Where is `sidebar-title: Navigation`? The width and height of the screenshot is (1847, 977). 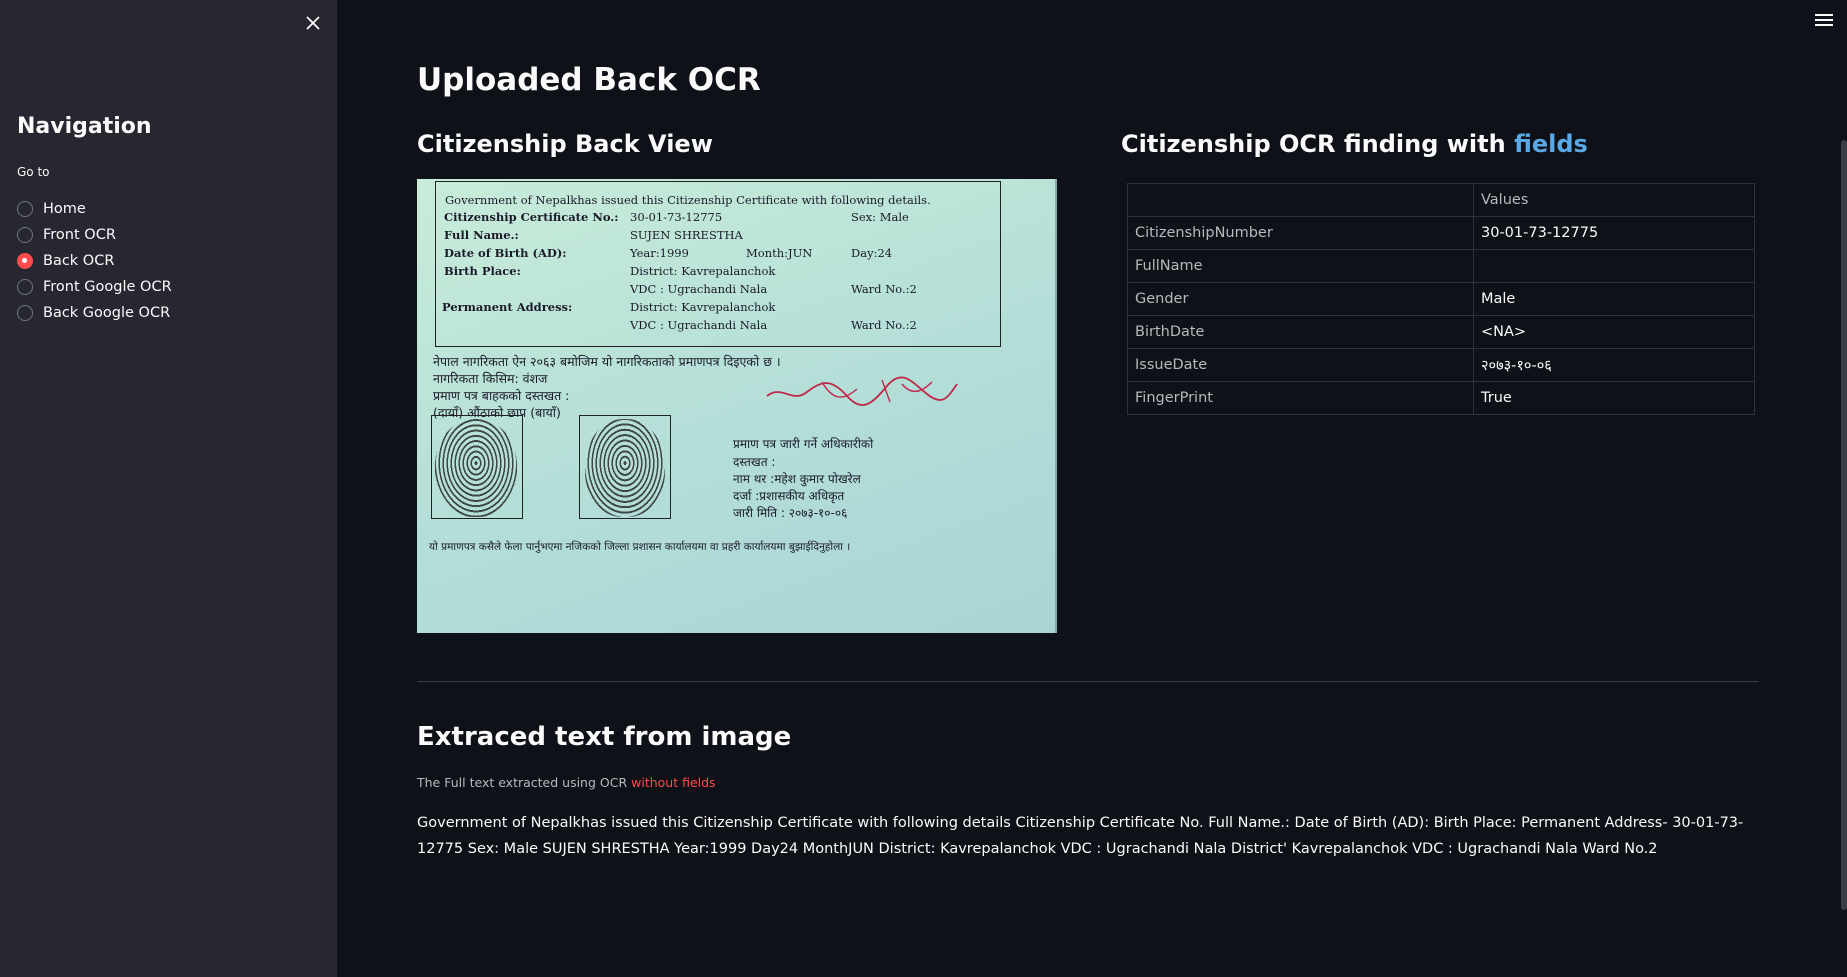 sidebar-title: Navigation is located at coordinates (84, 126).